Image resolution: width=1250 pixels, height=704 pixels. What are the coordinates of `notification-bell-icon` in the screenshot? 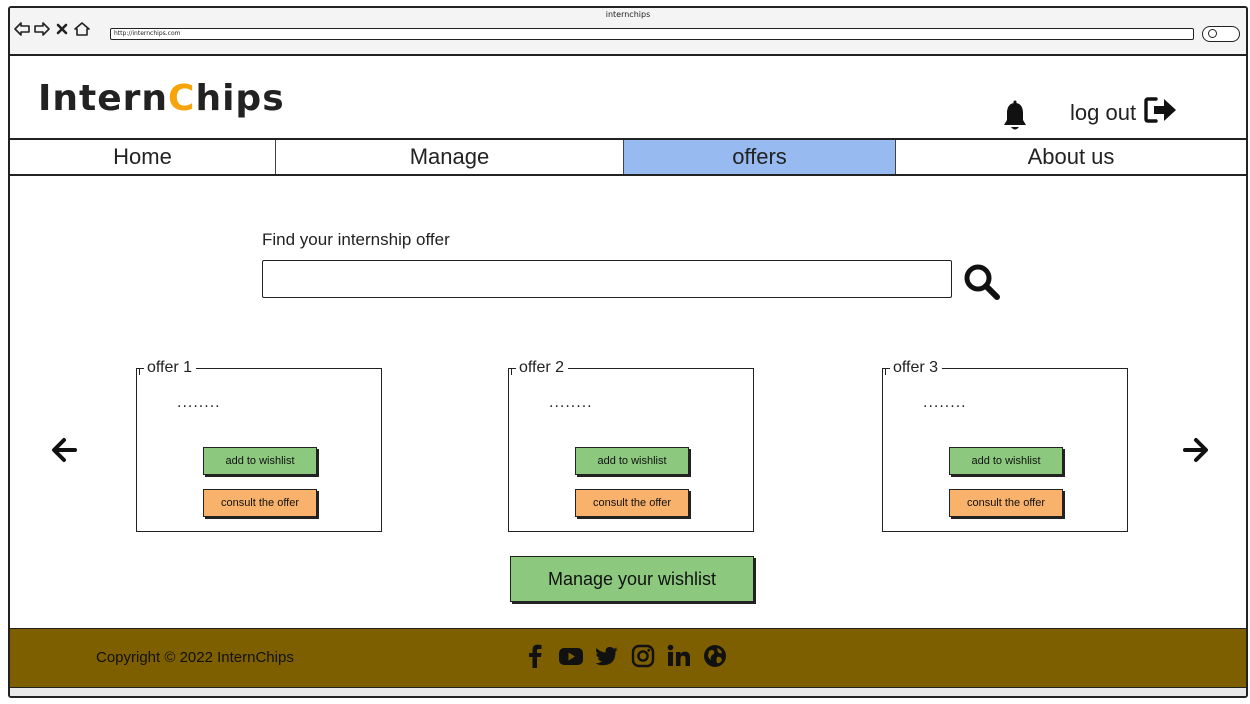 It's located at (1015, 116).